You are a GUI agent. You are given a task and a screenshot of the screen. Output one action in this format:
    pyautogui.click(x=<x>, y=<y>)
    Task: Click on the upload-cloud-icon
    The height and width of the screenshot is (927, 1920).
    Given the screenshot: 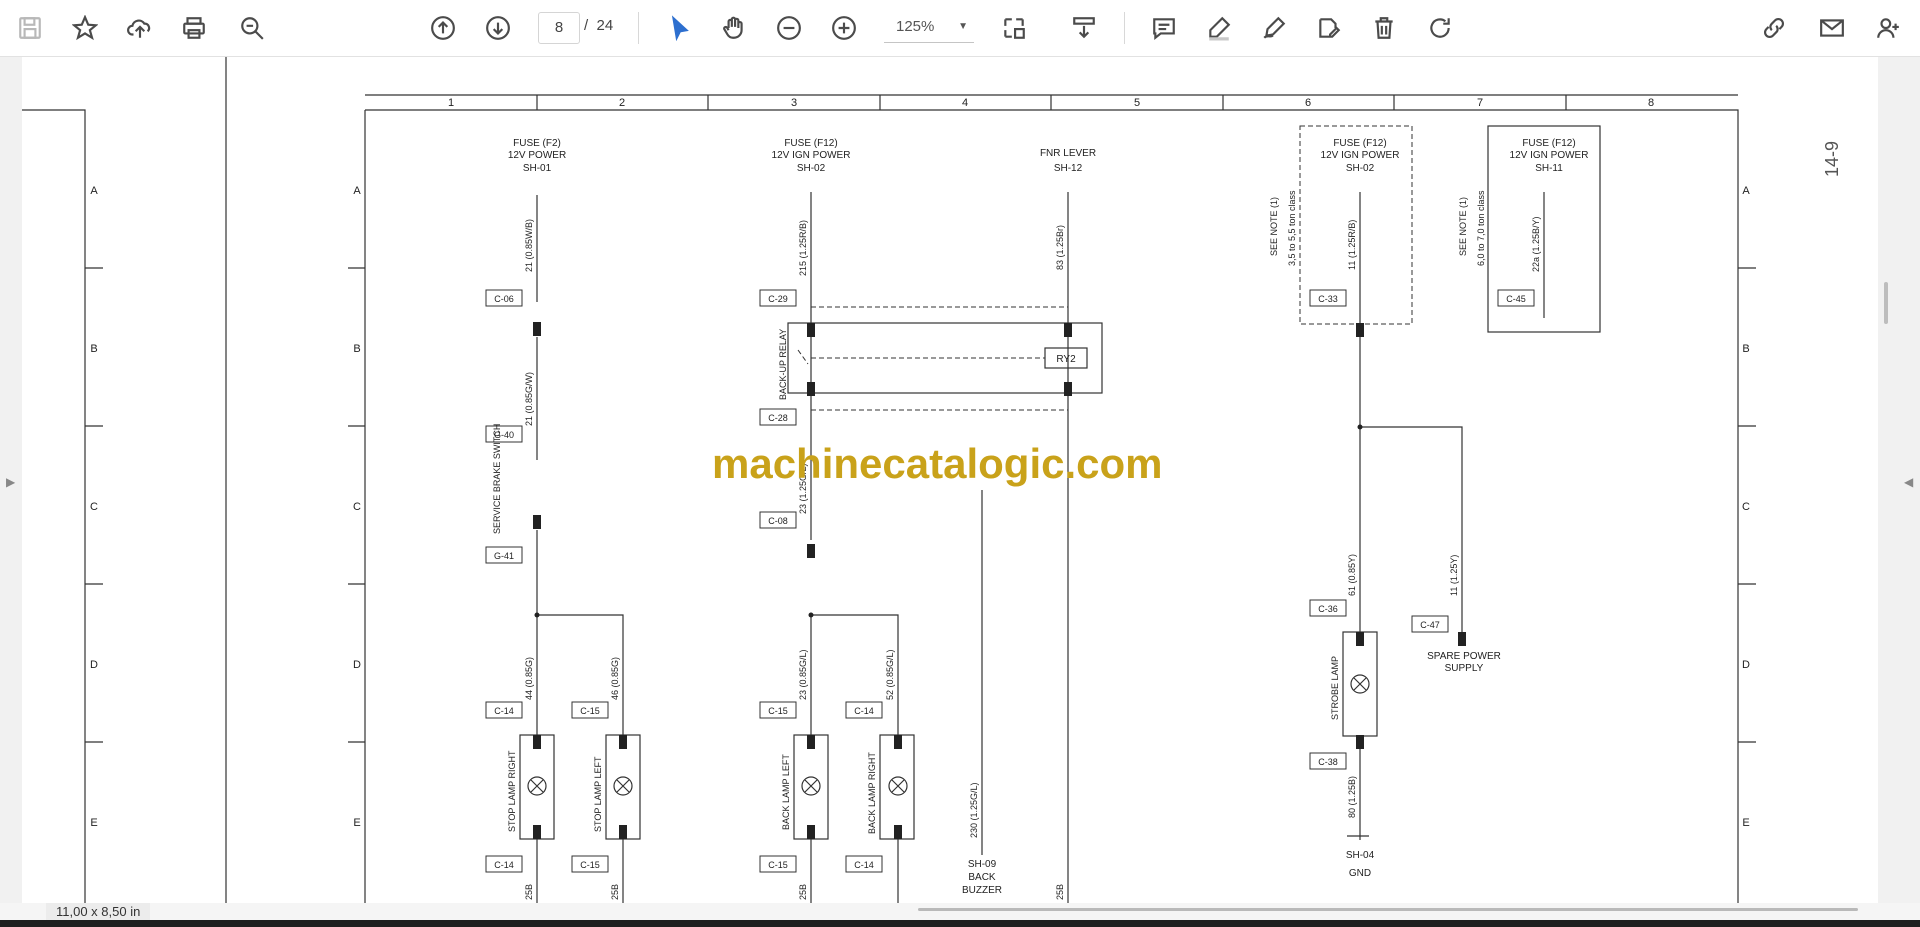 What is the action you would take?
    pyautogui.click(x=140, y=28)
    